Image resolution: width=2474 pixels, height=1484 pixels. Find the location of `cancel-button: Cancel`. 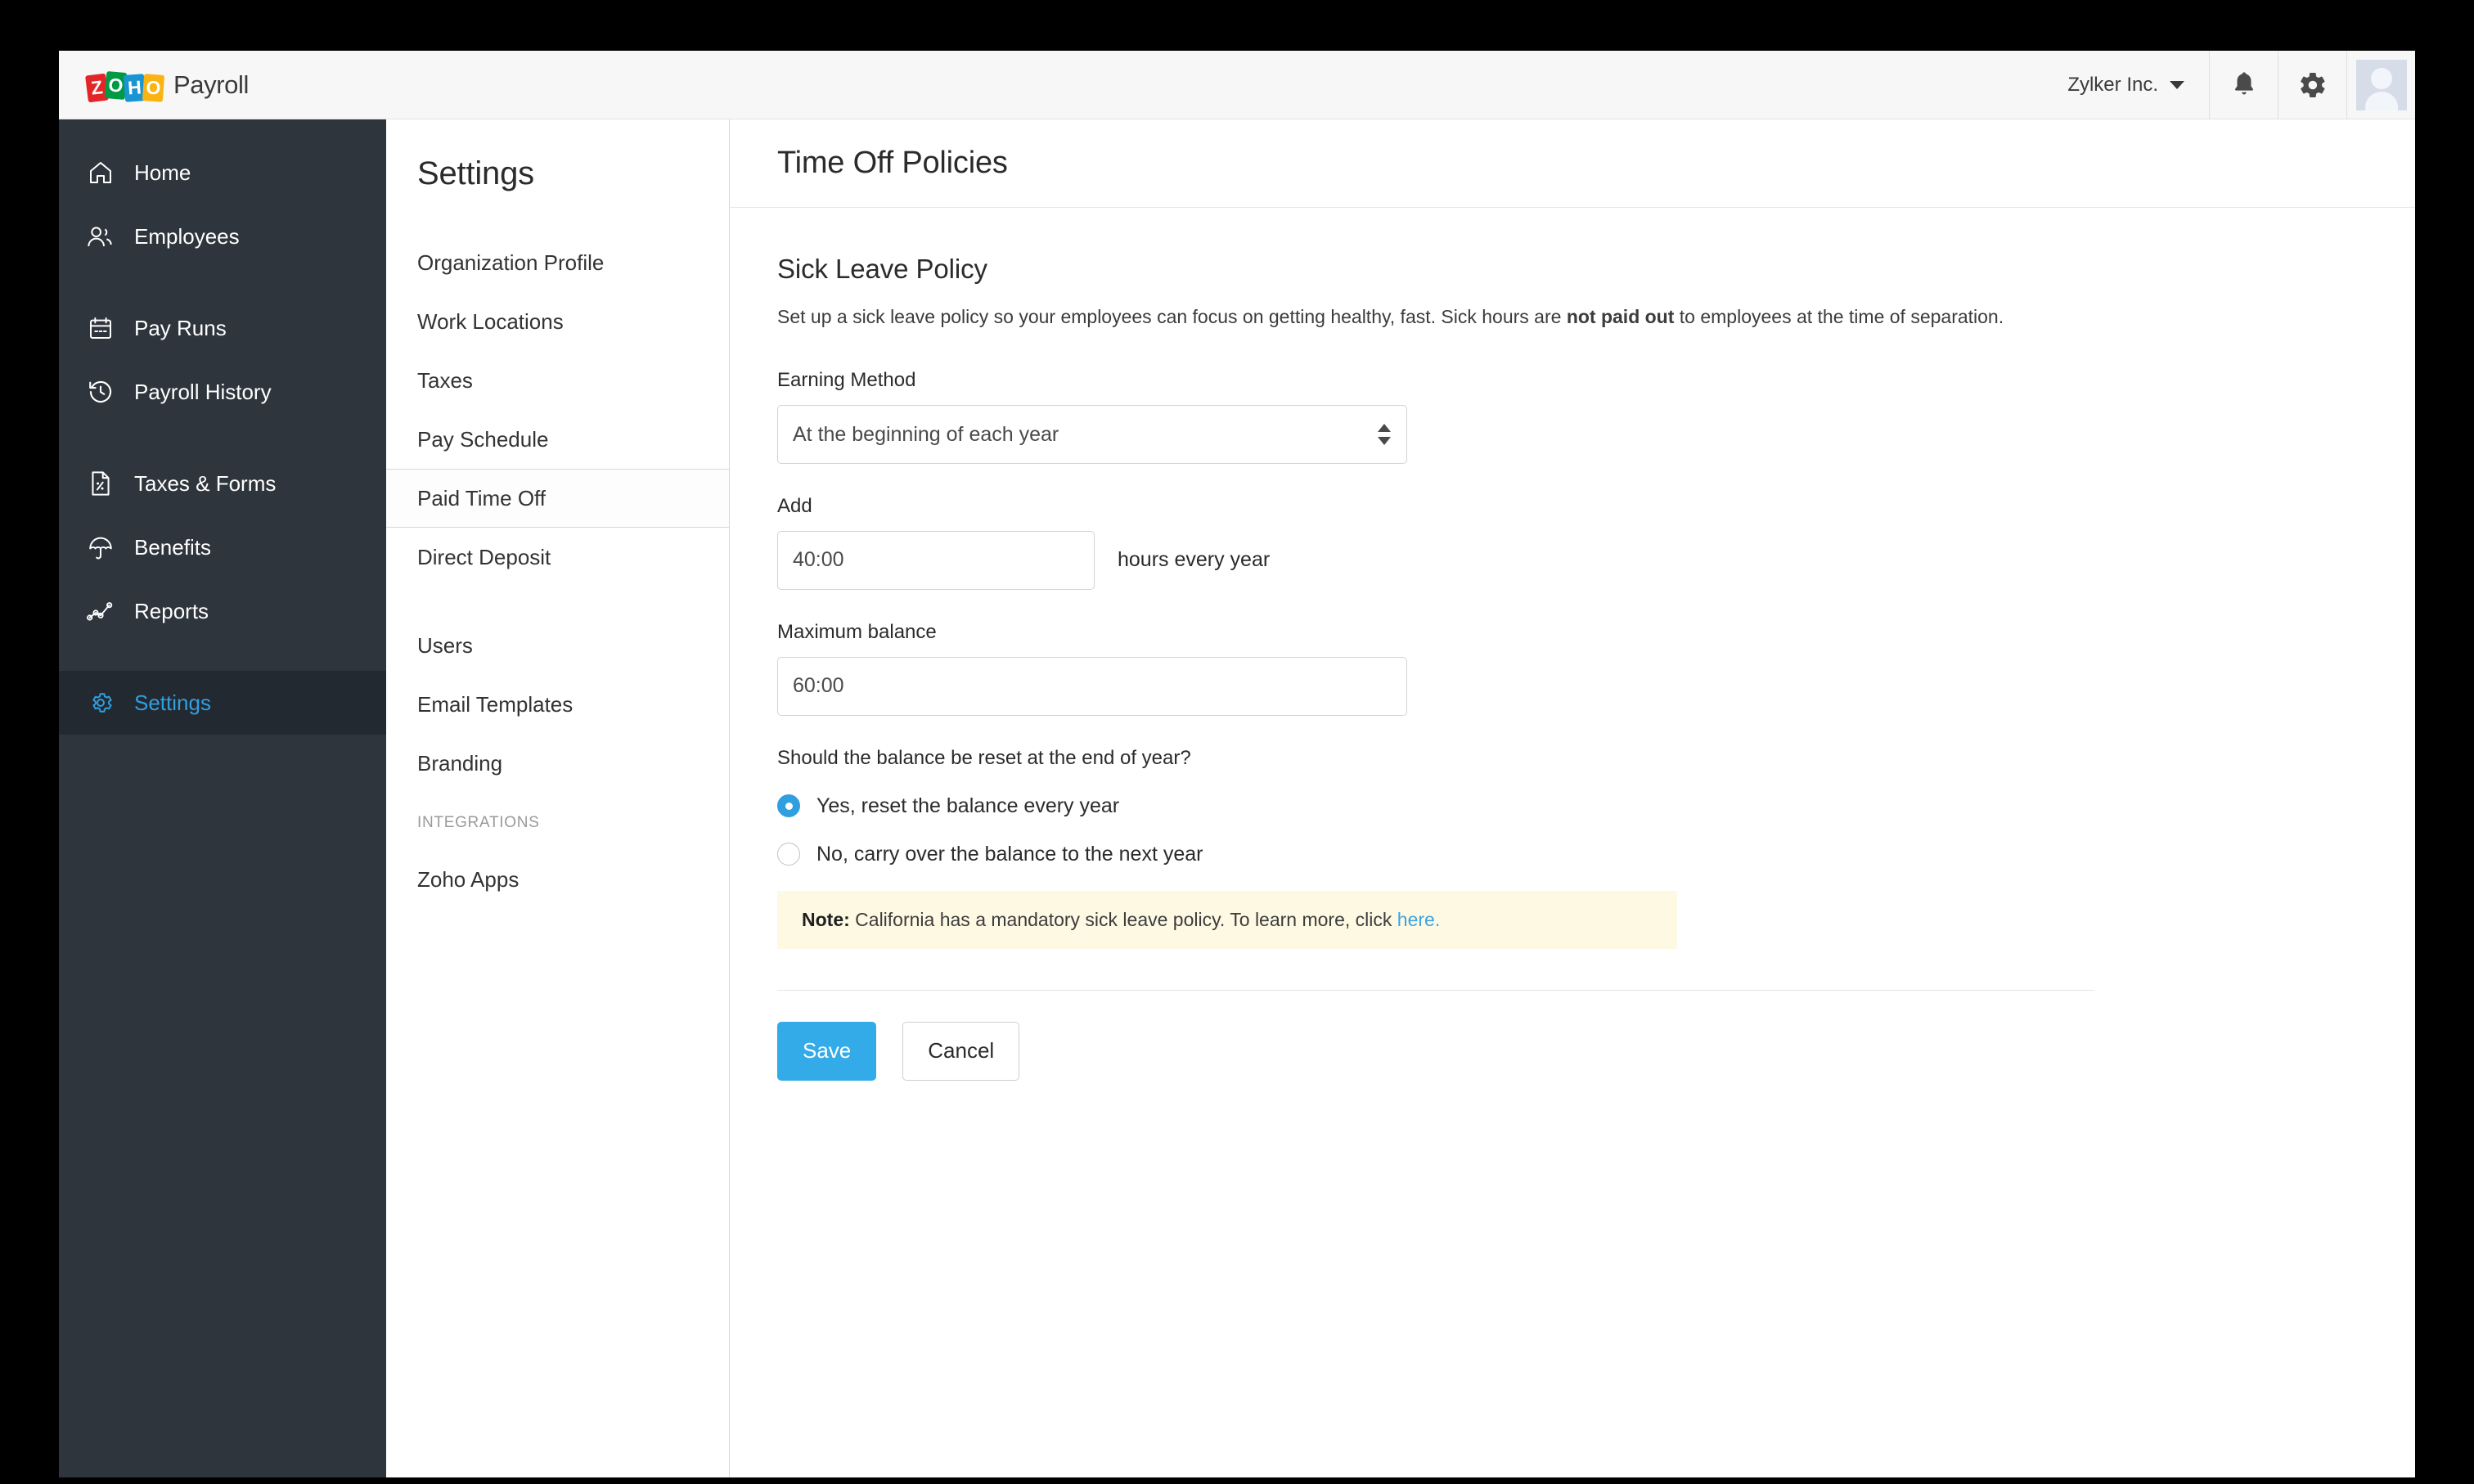

cancel-button: Cancel is located at coordinates (961, 1051).